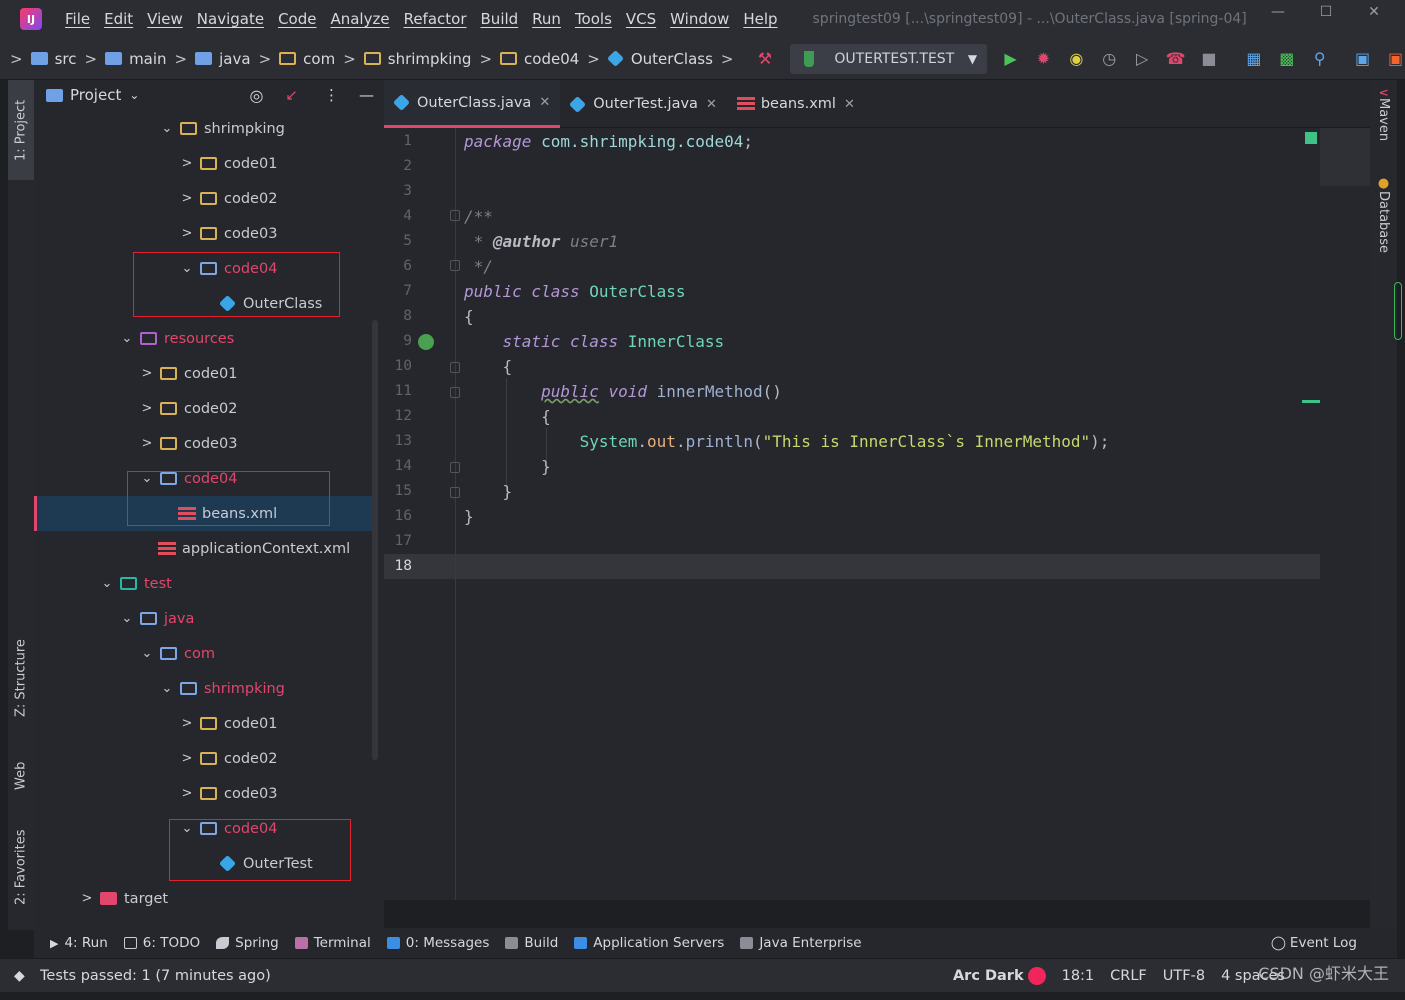  Describe the element at coordinates (1036, 975) in the screenshot. I see `theme-icon` at that location.